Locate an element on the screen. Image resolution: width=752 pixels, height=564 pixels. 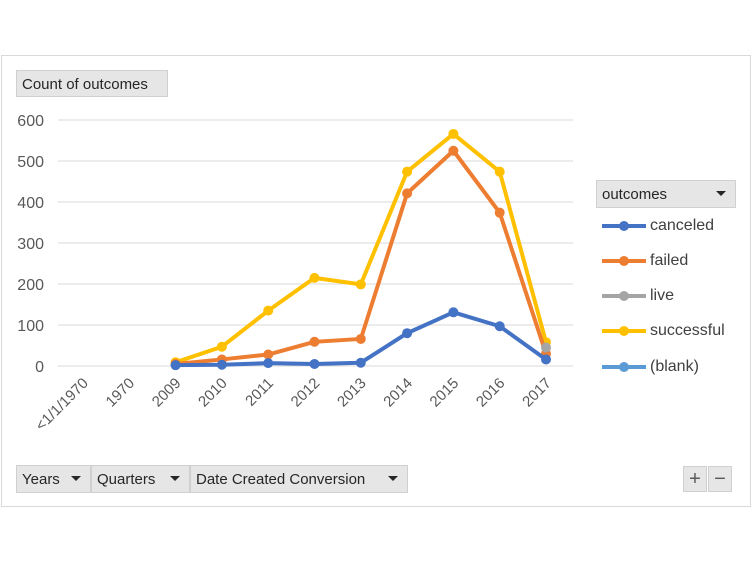
collapse-field-button: − is located at coordinates (720, 479).